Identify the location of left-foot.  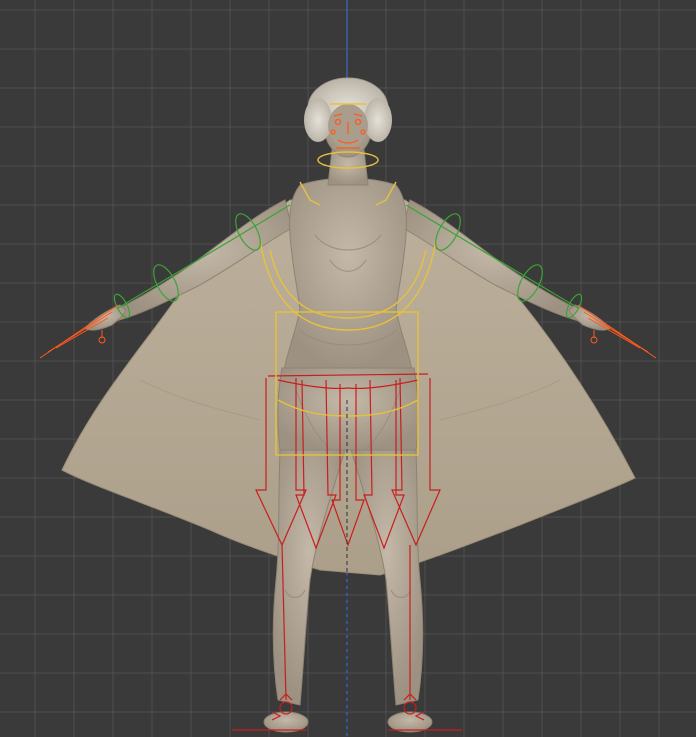
(286, 722).